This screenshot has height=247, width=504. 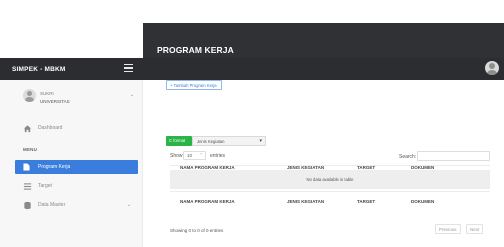 I want to click on sidebar-user-profile: SUKRI UNIVERSITAS ⌄, so click(x=80, y=100).